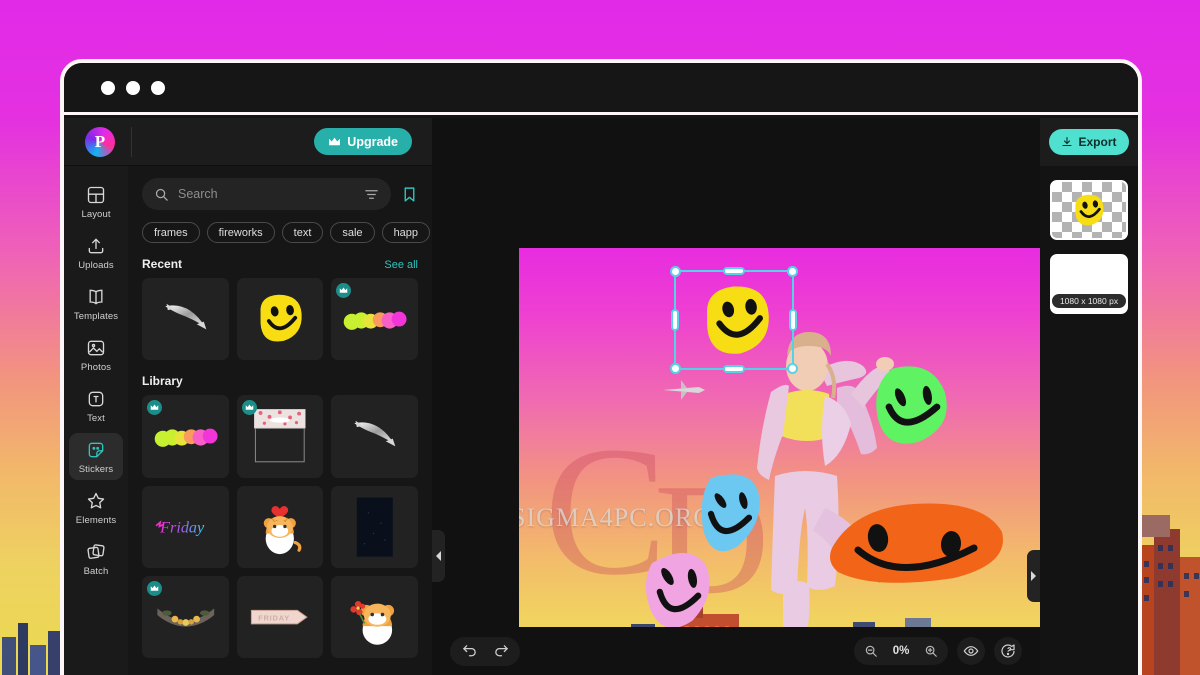  What do you see at coordinates (931, 651) in the screenshot?
I see `zoom-in-button` at bounding box center [931, 651].